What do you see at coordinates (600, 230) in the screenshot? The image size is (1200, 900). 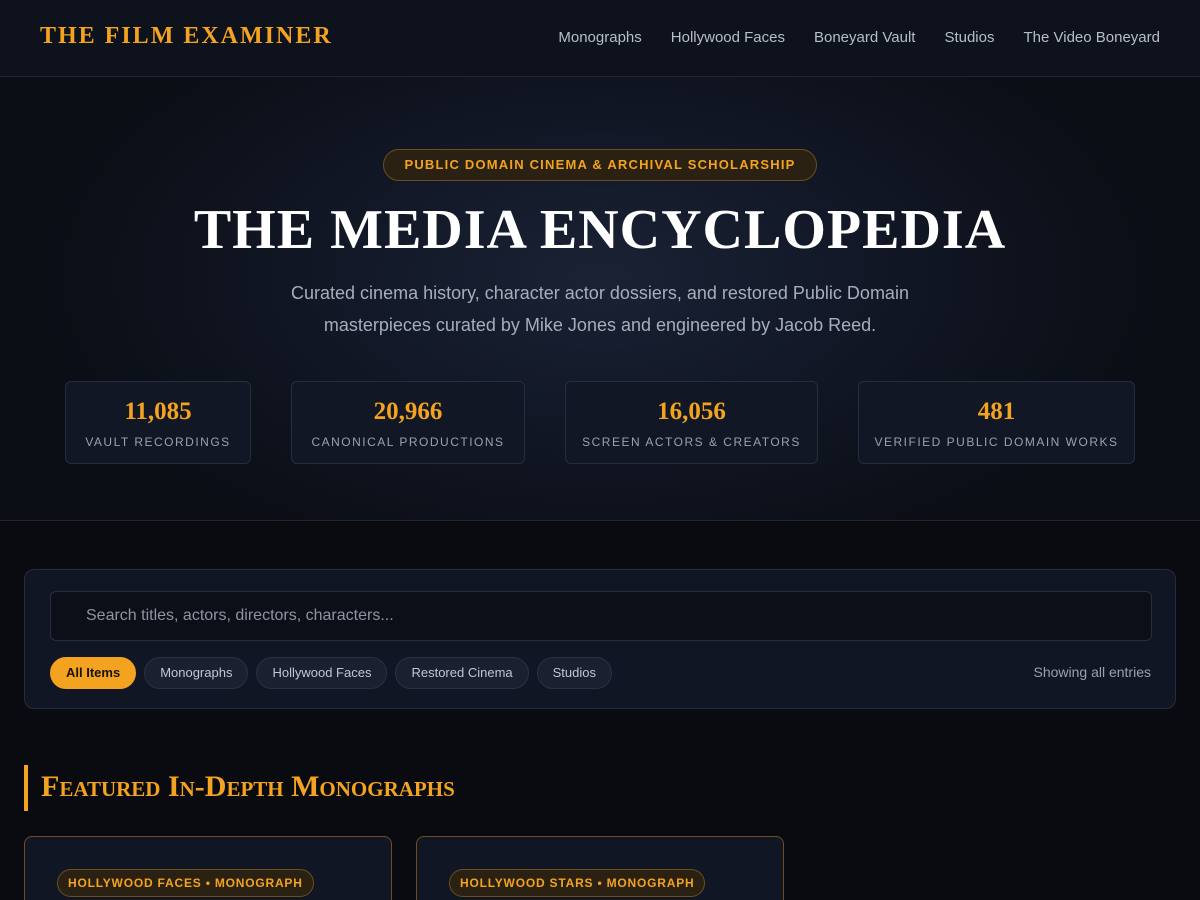 I see `hero-title: THE MEDIA ENCYCLOPEDIA` at bounding box center [600, 230].